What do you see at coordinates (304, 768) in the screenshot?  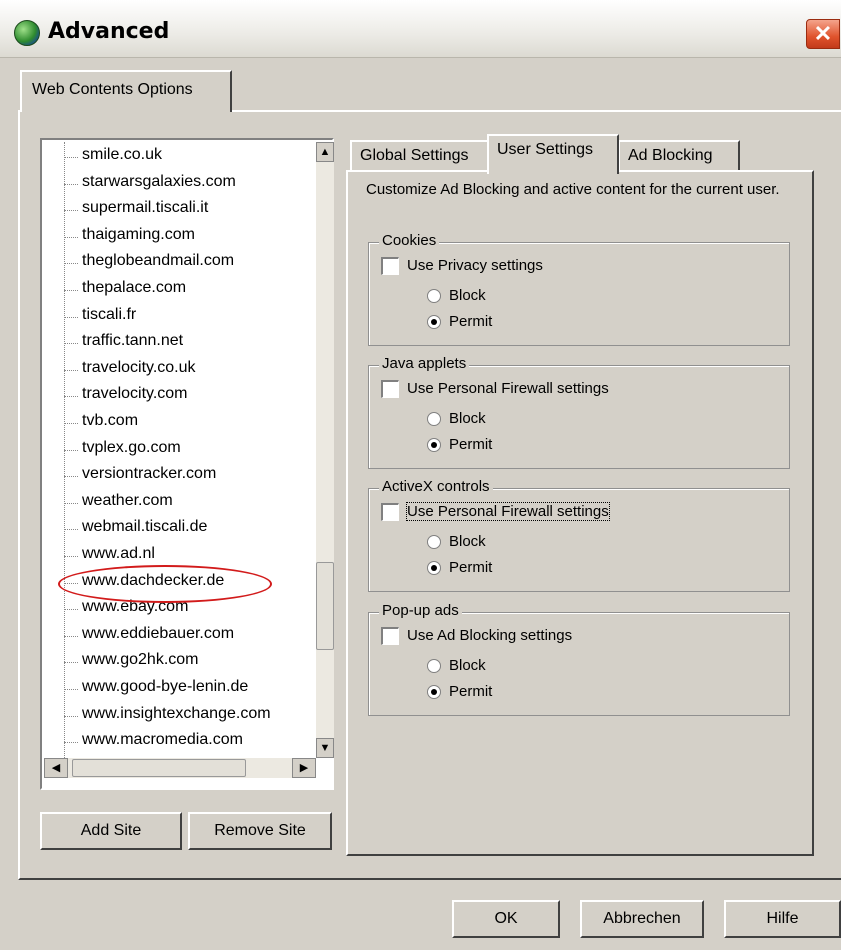 I see `scroll-right-button: ▶` at bounding box center [304, 768].